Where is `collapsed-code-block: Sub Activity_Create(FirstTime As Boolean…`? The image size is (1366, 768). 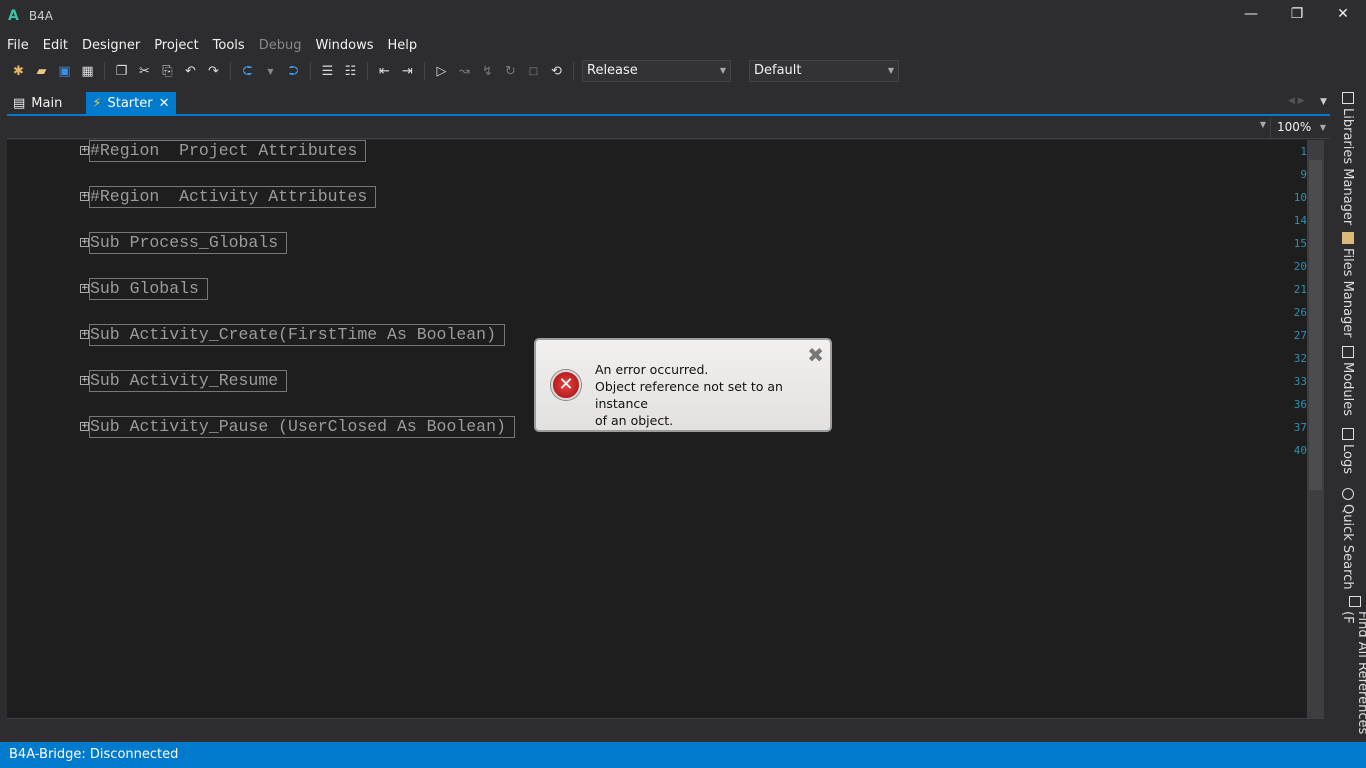 collapsed-code-block: Sub Activity_Create(FirstTime As Boolean… is located at coordinates (297, 335).